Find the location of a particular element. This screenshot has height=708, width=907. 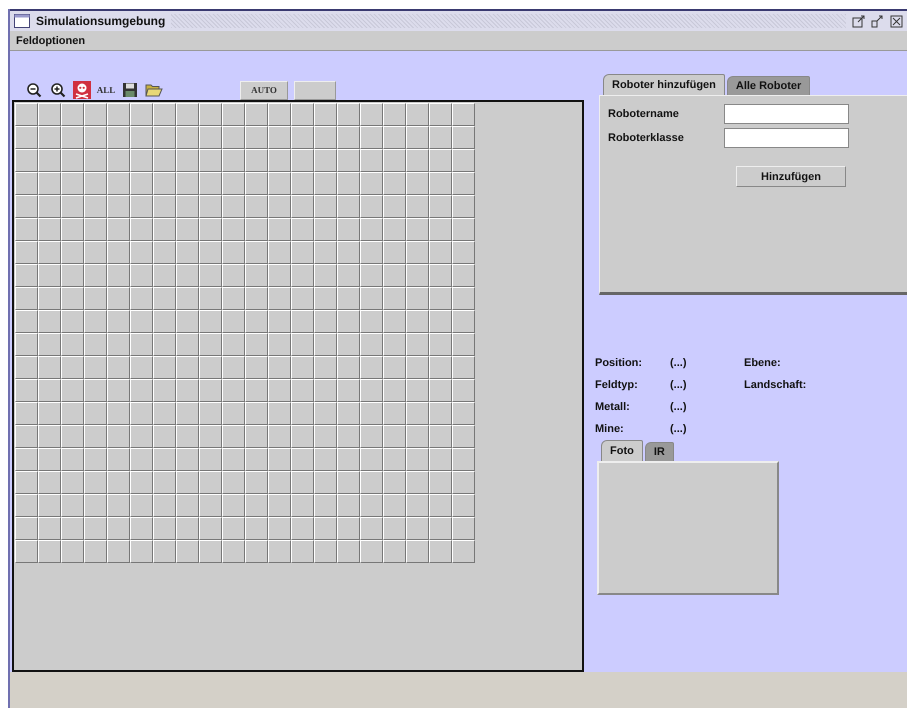

add-button: Hinzufügen is located at coordinates (791, 176).